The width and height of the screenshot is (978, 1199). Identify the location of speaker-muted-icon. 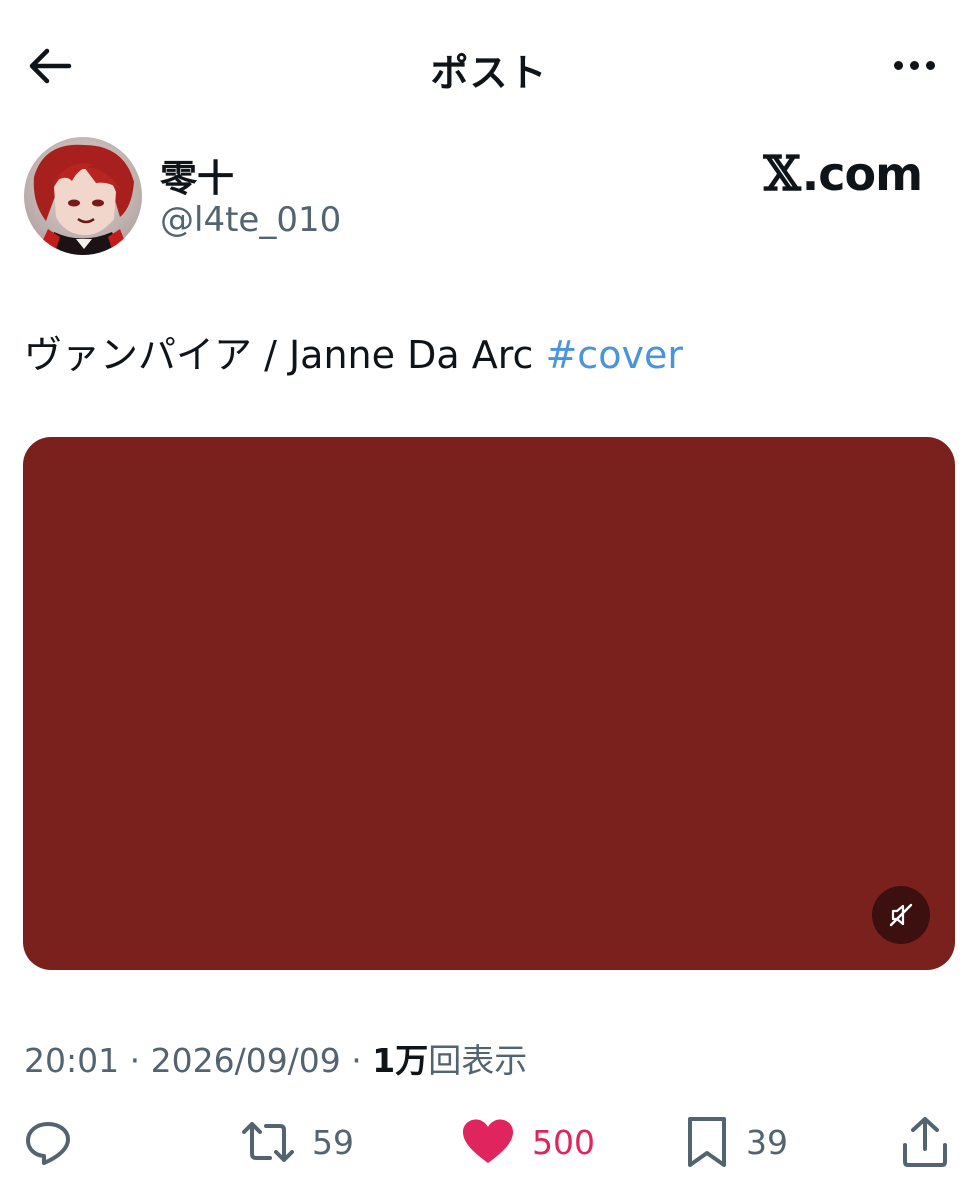
(901, 915).